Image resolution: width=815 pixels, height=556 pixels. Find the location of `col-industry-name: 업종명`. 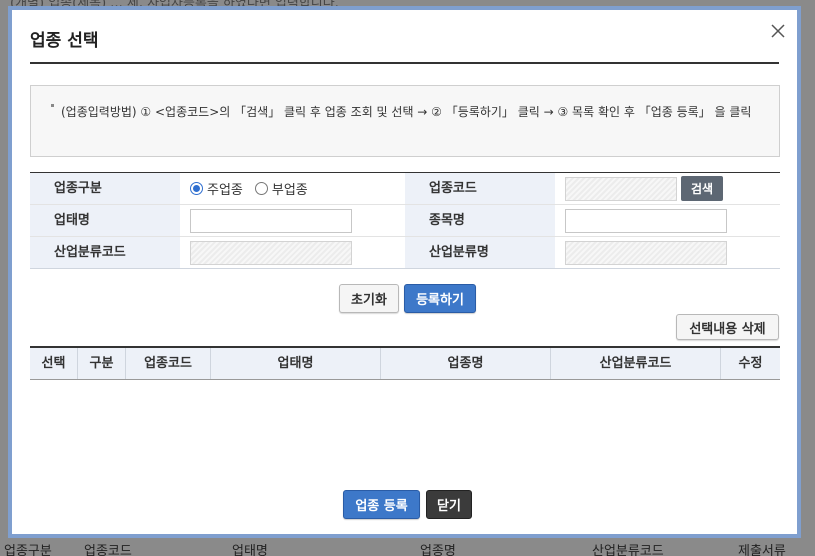

col-industry-name: 업종명 is located at coordinates (465, 363).